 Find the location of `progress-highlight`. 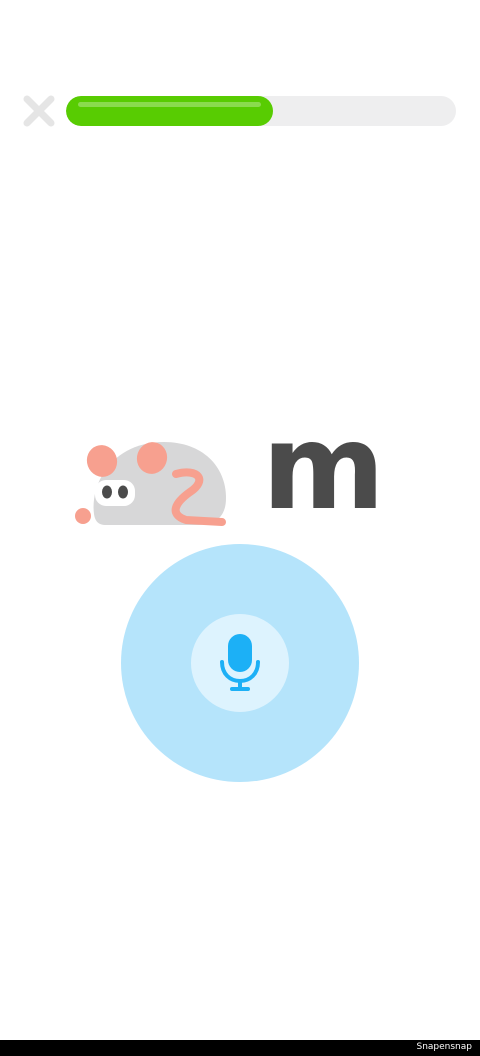

progress-highlight is located at coordinates (169, 104).